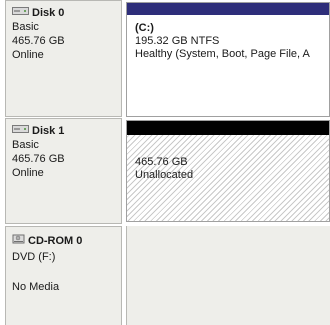 The height and width of the screenshot is (325, 330). I want to click on disk-0-label: Disk 0 Basic 465.76 GB Online, so click(63, 58).